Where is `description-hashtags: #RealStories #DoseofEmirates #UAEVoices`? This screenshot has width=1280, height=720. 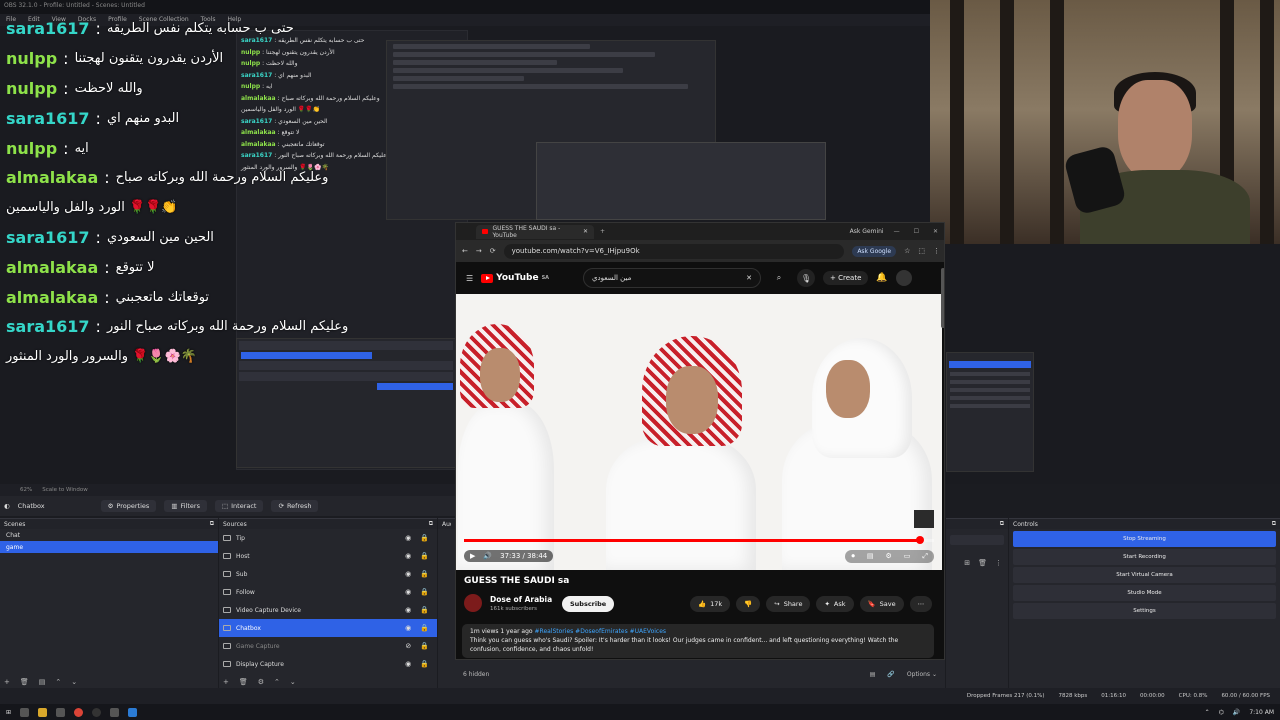 description-hashtags: #RealStories #DoseofEmirates #UAEVoices is located at coordinates (601, 631).